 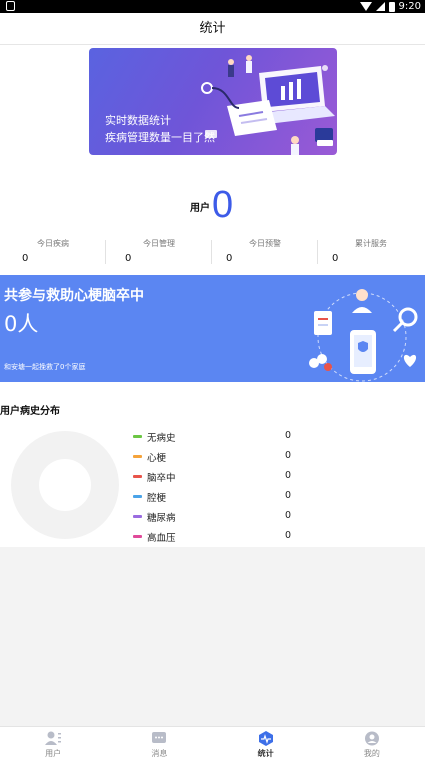 I want to click on legend-name: 心梗, so click(x=157, y=458).